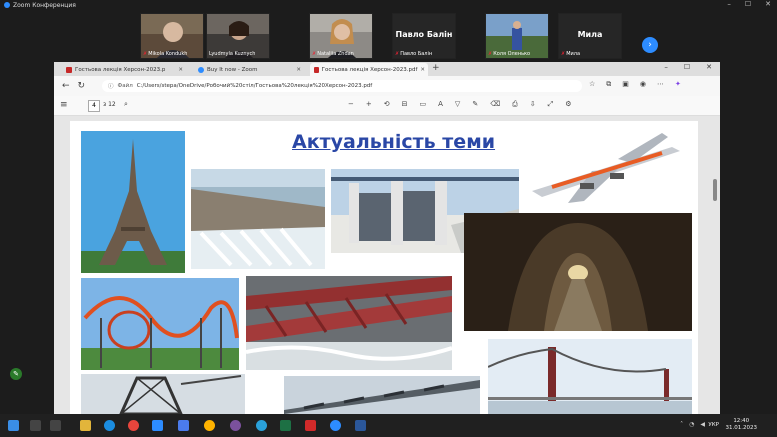 The width and height of the screenshot is (777, 437). What do you see at coordinates (341, 36) in the screenshot?
I see `participant-tile: ✗ Nataliia Zhdan` at bounding box center [341, 36].